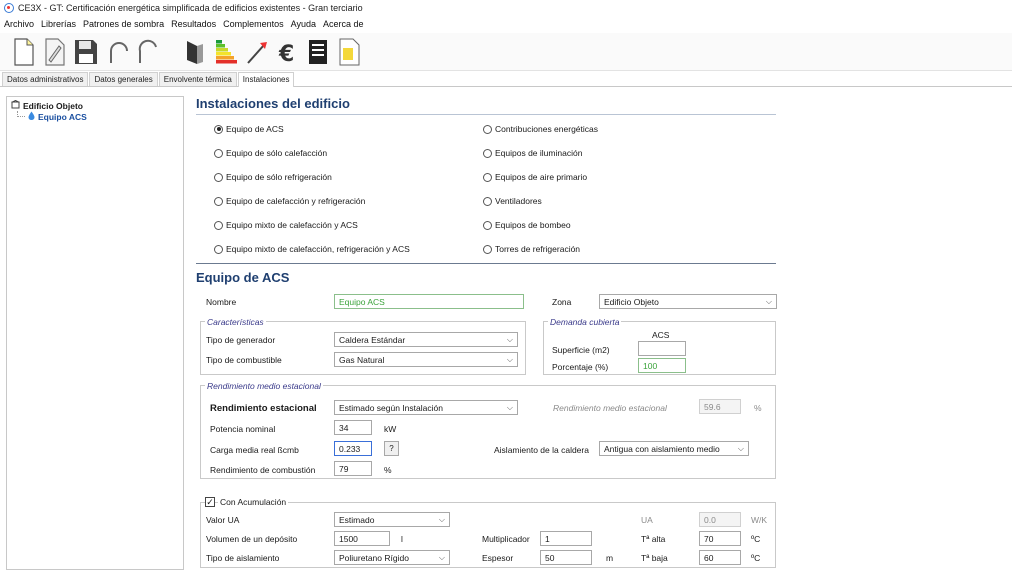  I want to click on tree-item-edificio-objeto: Edificio Objeto, so click(95, 105).